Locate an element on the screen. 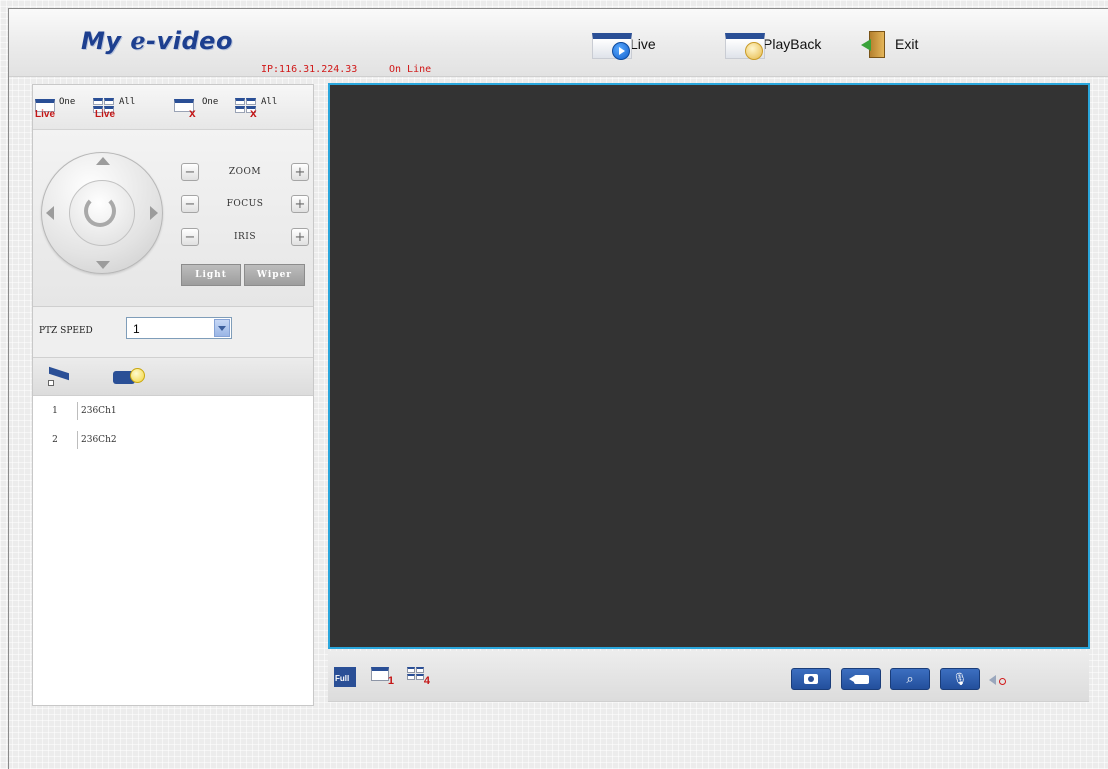 The image size is (1108, 769). nav-playback-label: PlayBack is located at coordinates (792, 44).